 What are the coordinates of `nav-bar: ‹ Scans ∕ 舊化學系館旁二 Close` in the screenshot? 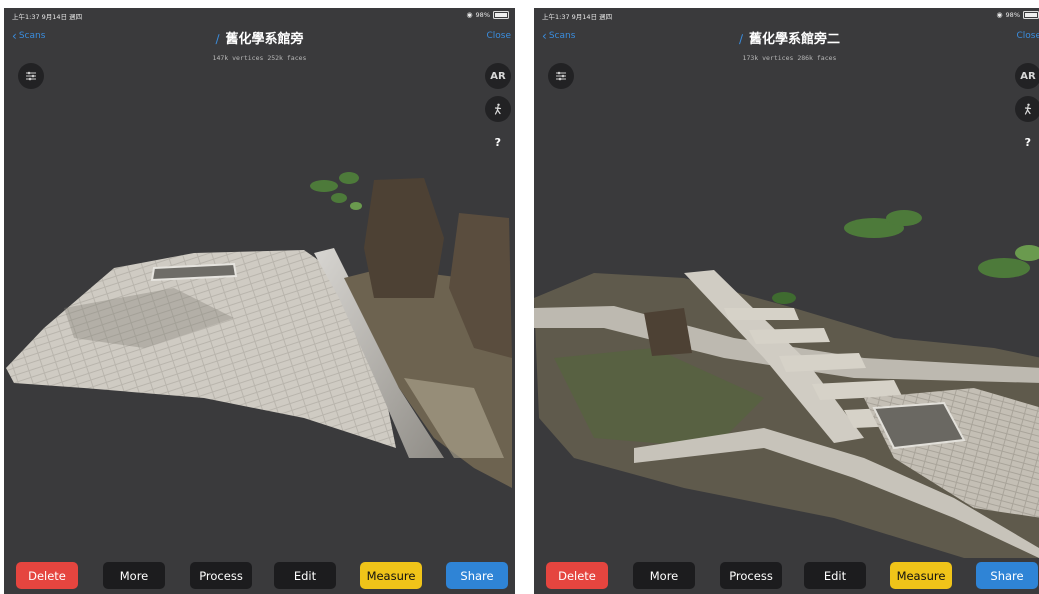 It's located at (786, 38).